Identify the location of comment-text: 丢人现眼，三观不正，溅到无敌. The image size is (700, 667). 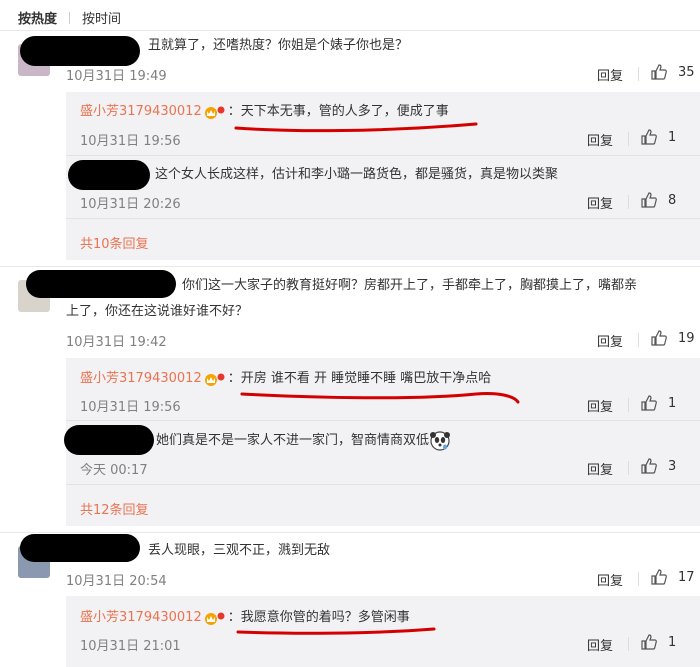
(239, 550).